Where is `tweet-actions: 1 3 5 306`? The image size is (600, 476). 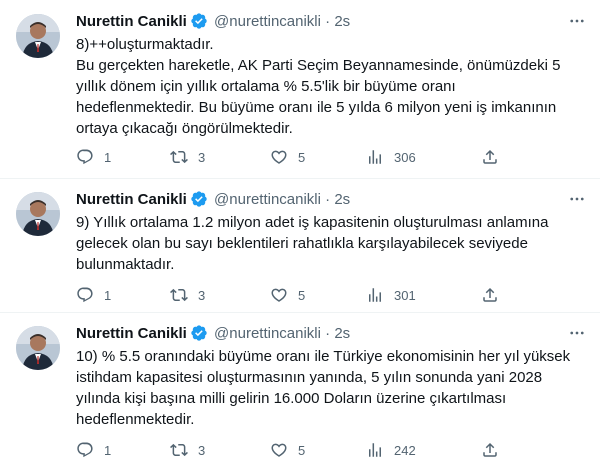
tweet-actions: 1 3 5 306 is located at coordinates (331, 157).